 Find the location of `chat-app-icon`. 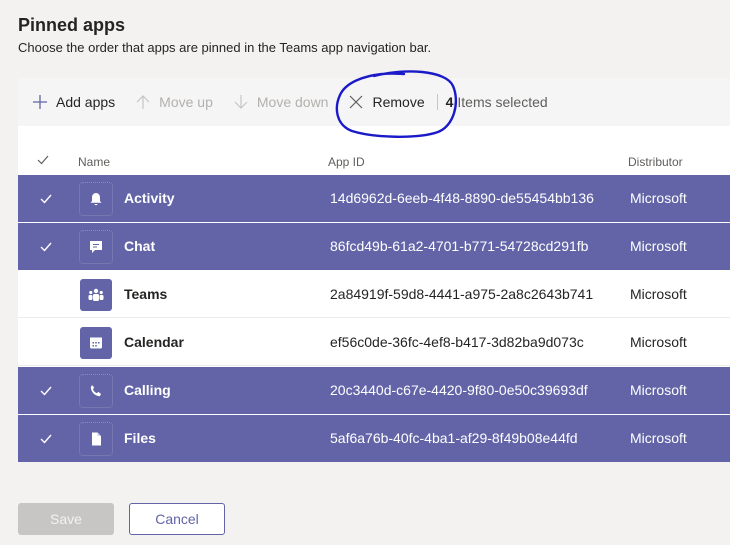

chat-app-icon is located at coordinates (96, 247).